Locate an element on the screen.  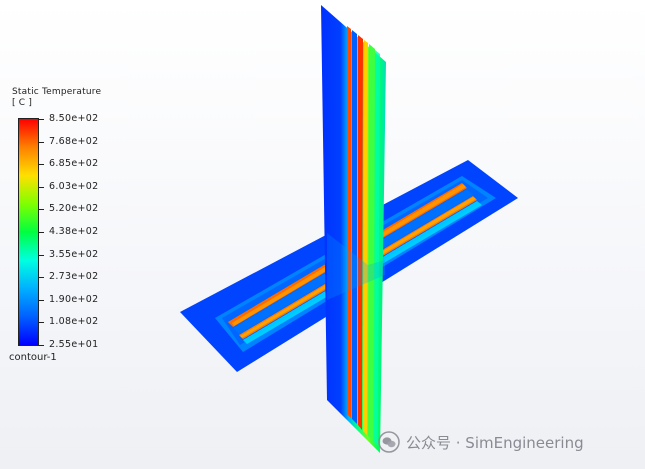
legend-title: Static Temperature is located at coordinates (57, 92).